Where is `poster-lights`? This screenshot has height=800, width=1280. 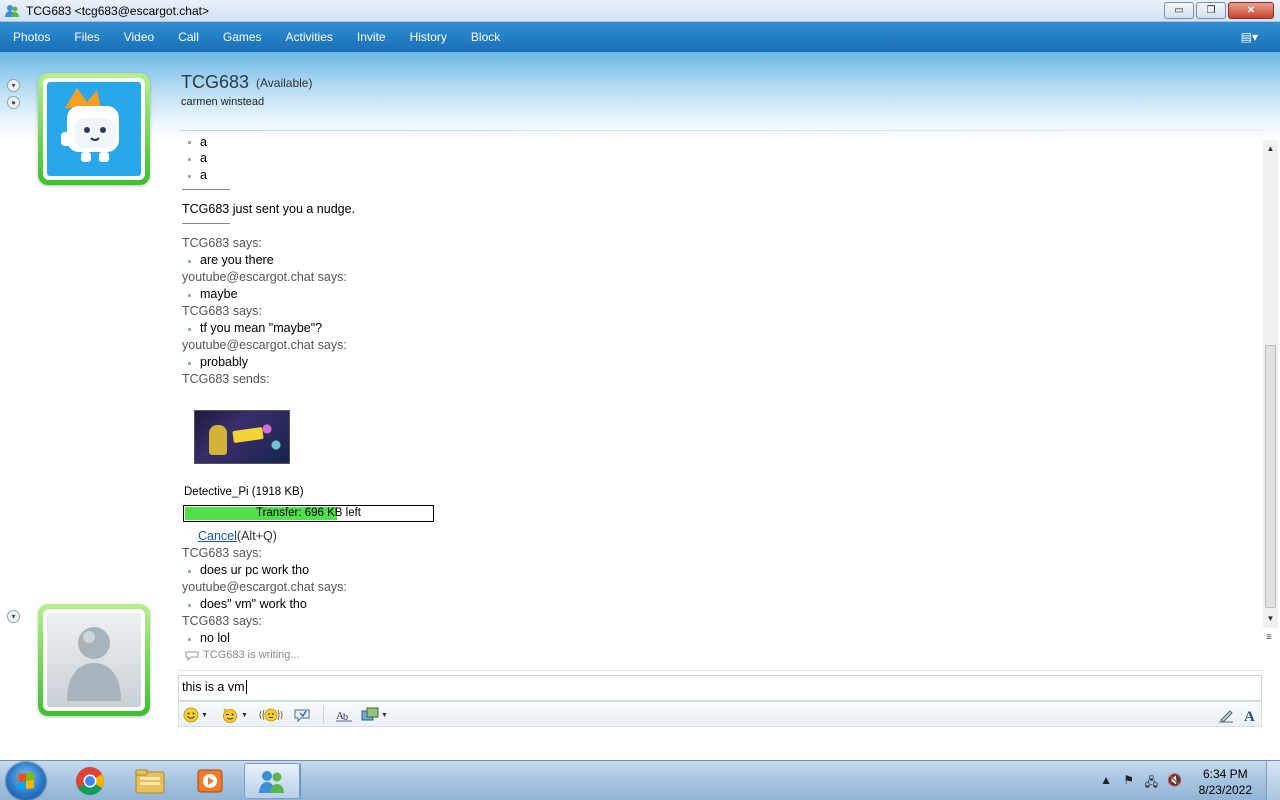 poster-lights is located at coordinates (270, 437).